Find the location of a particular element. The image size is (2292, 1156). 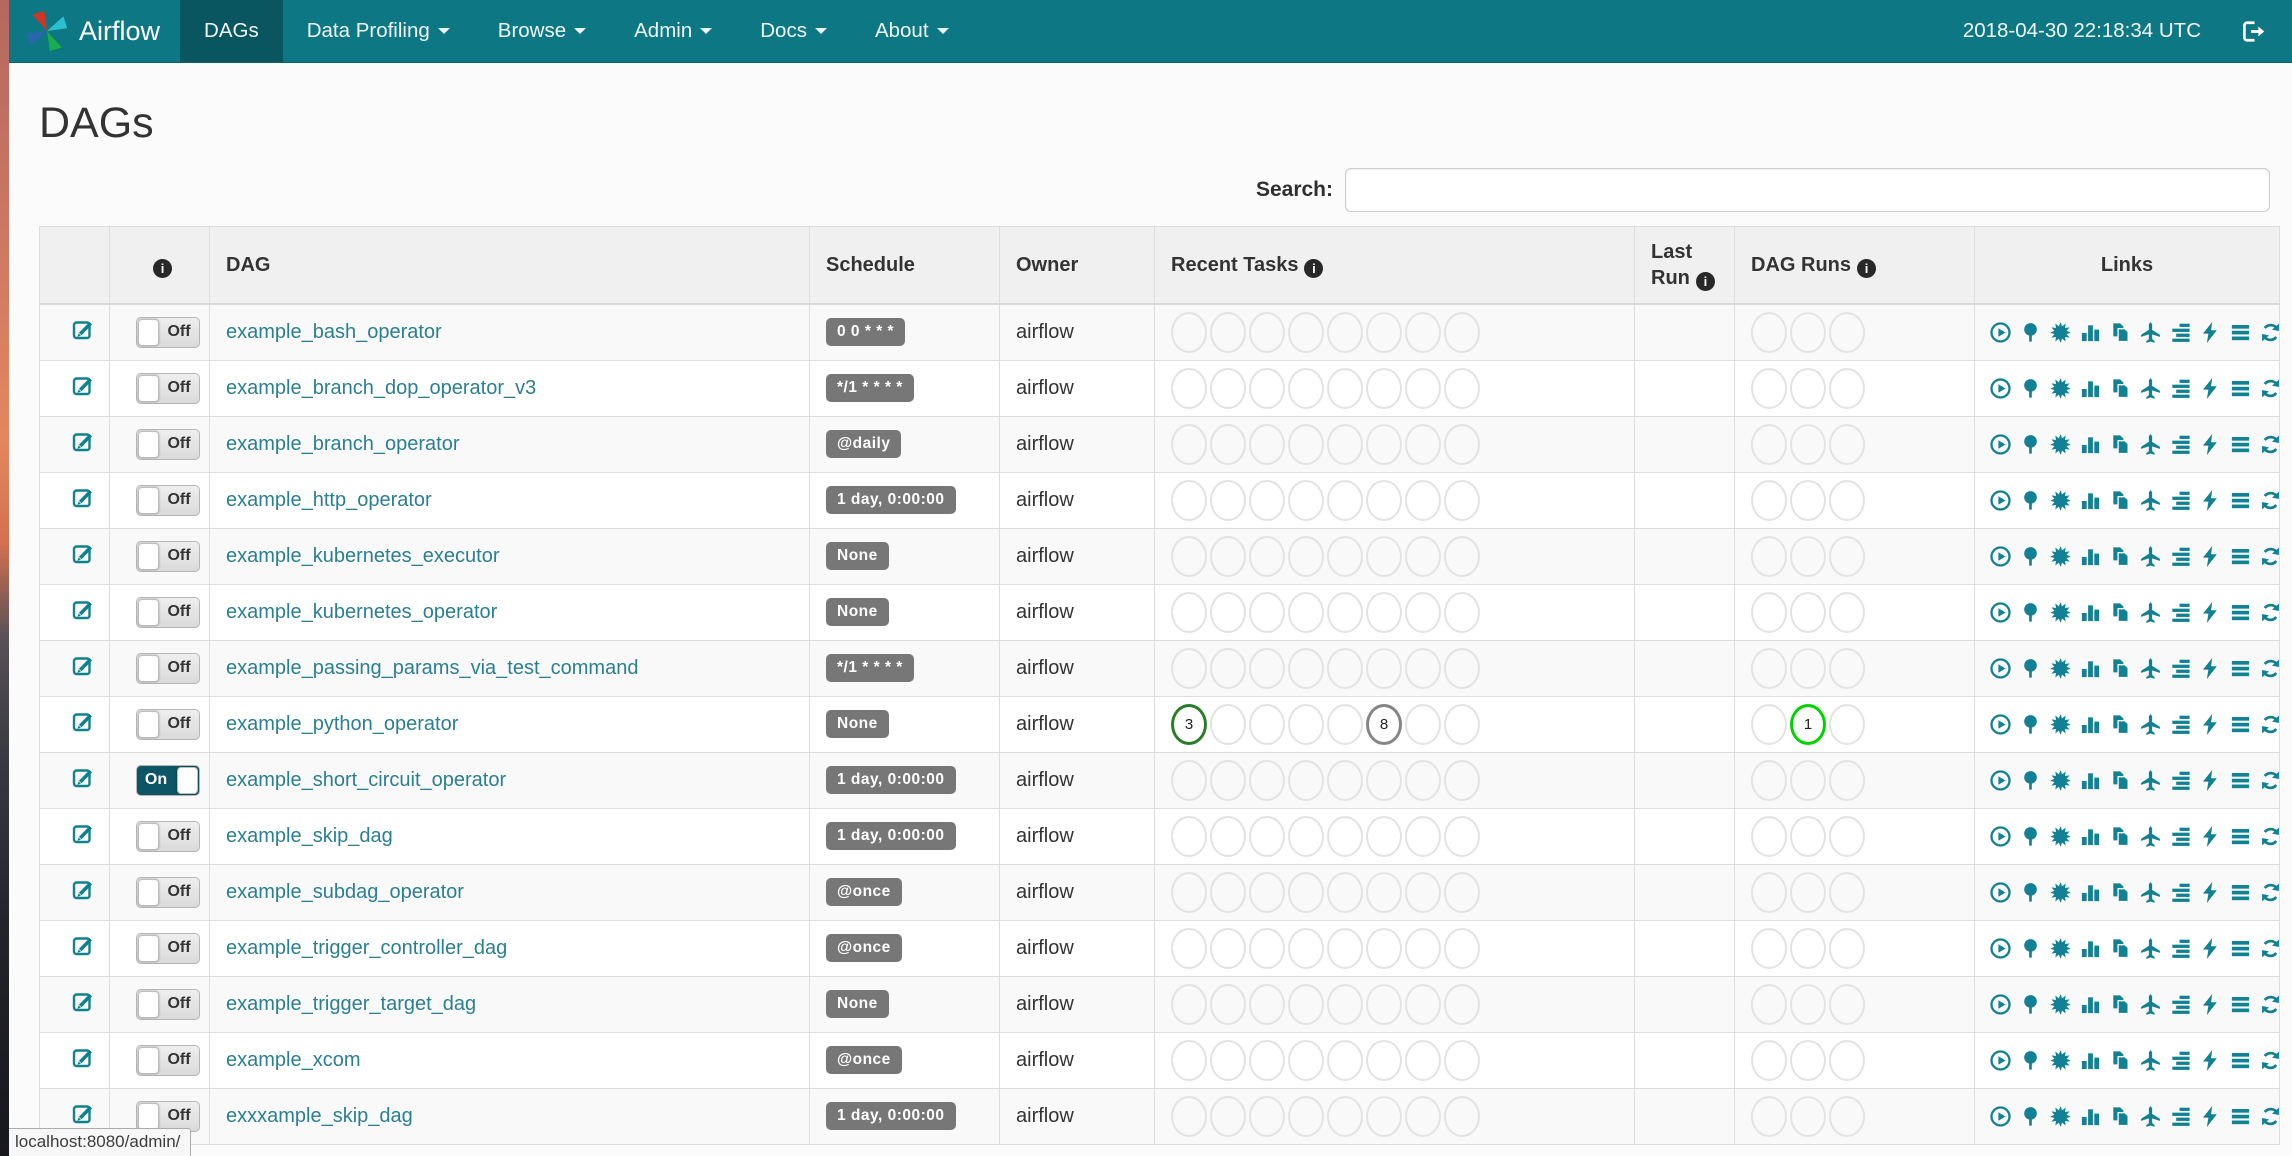

dag-name-link: example_trigger_controller_dag is located at coordinates (366, 948).